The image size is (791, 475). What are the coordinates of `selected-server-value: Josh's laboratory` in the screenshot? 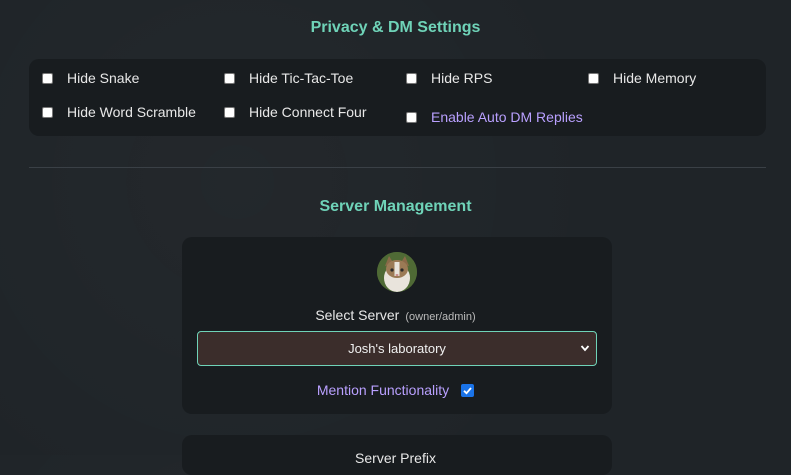 It's located at (397, 348).